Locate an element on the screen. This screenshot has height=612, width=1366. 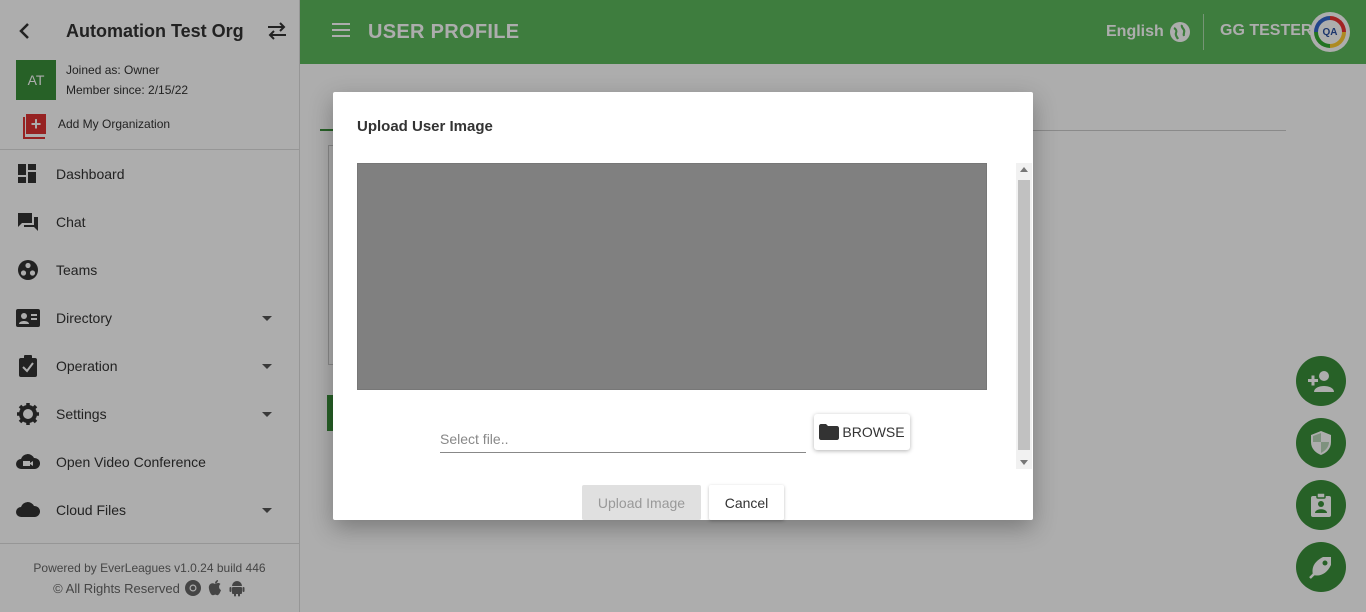
dialog-scrollbar is located at coordinates (1024, 316).